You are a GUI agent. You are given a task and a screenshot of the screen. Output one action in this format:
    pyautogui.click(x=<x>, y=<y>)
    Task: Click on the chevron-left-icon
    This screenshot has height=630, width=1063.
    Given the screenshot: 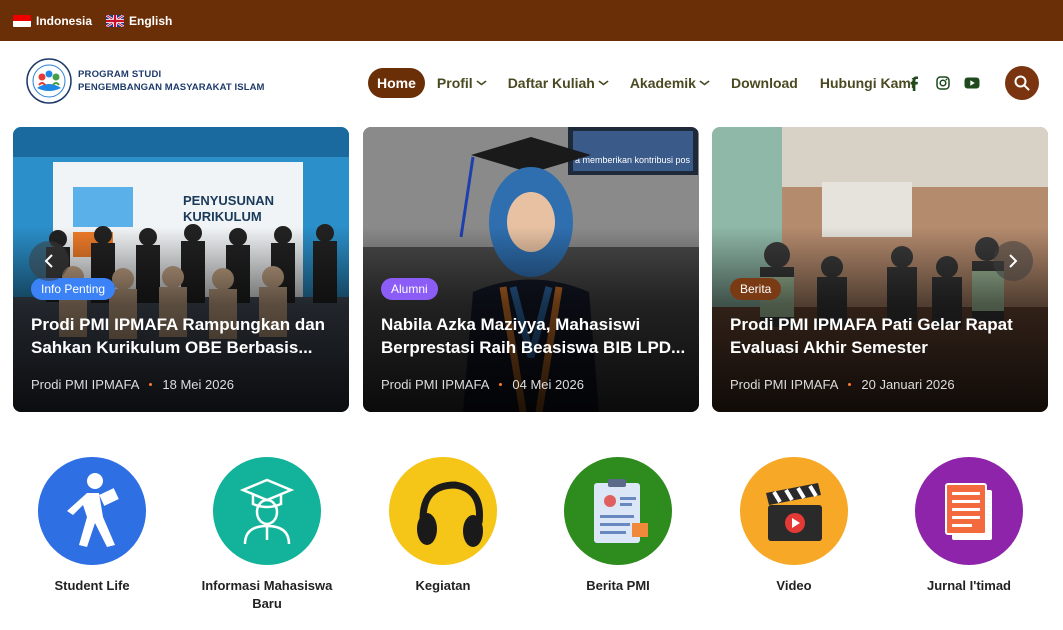 What is the action you would take?
    pyautogui.click(x=48, y=261)
    